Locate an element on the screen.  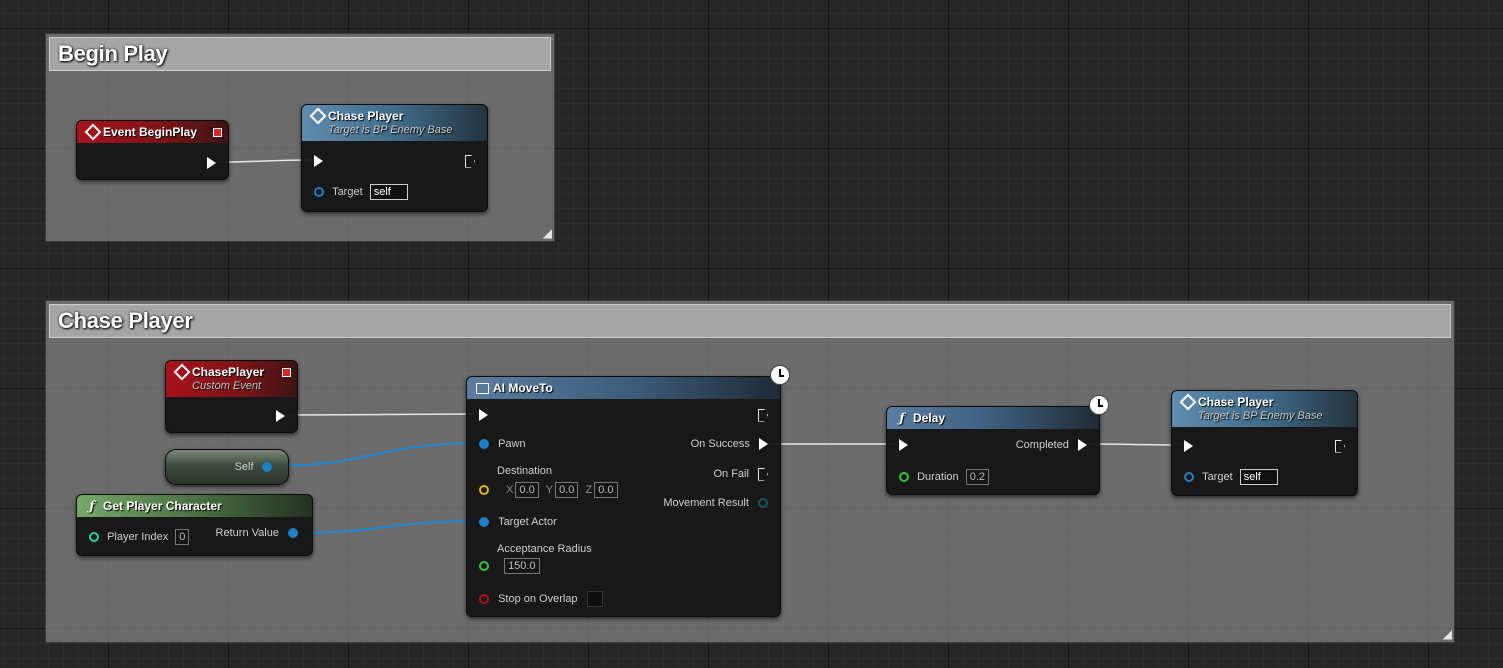
duration-field: 0.2 is located at coordinates (977, 477).